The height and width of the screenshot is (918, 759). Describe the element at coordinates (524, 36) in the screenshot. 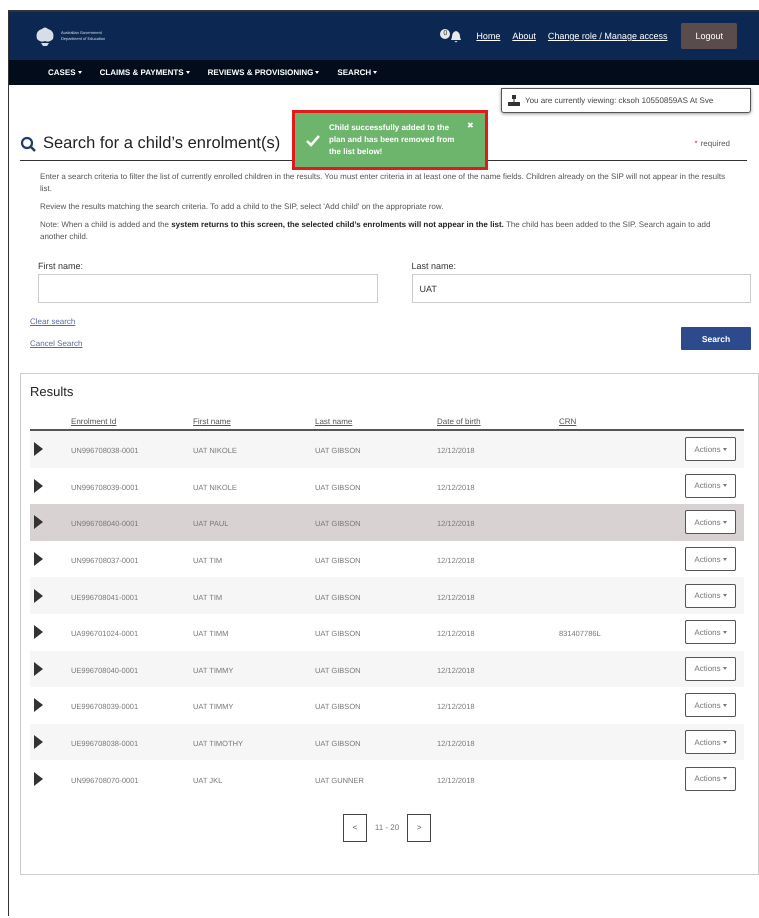

I see `header-link: About` at that location.